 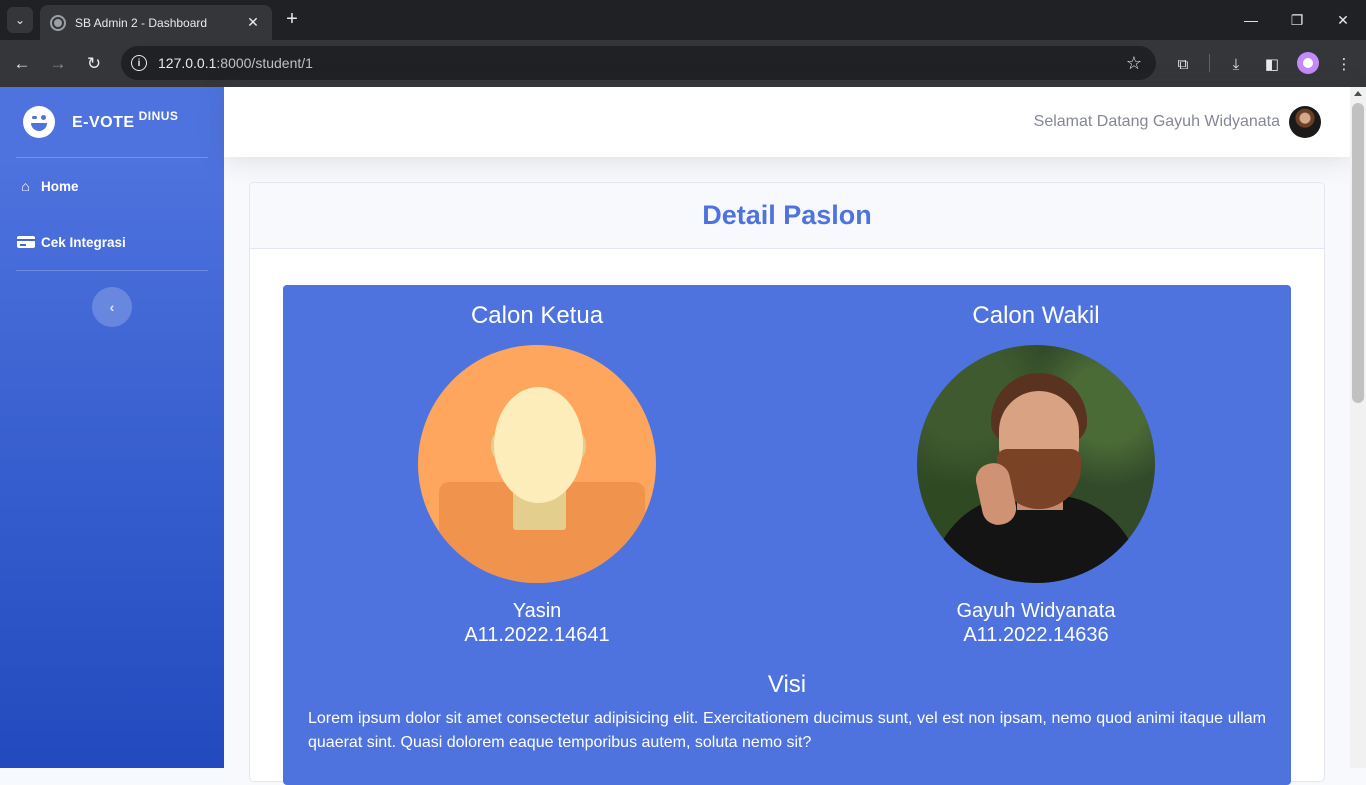 I want to click on sidebar-item-label: Cek Integrasi, so click(x=83, y=242).